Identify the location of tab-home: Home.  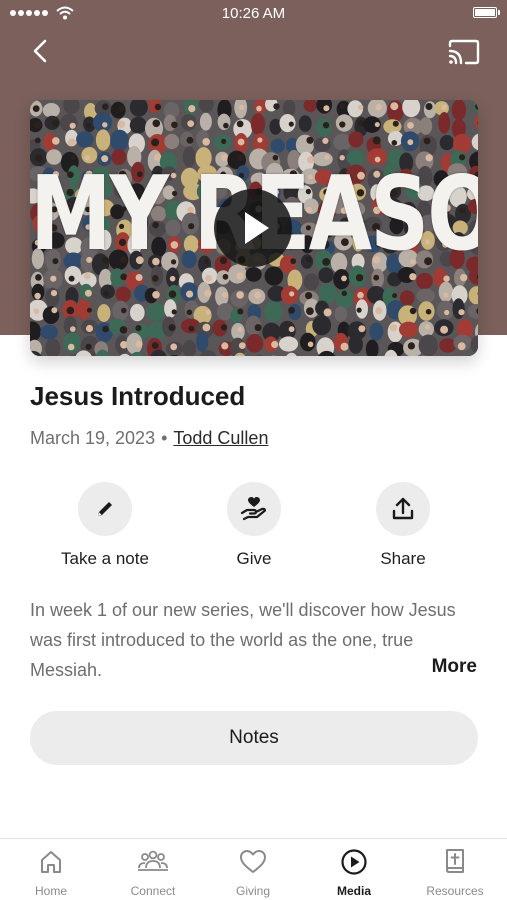
(51, 872).